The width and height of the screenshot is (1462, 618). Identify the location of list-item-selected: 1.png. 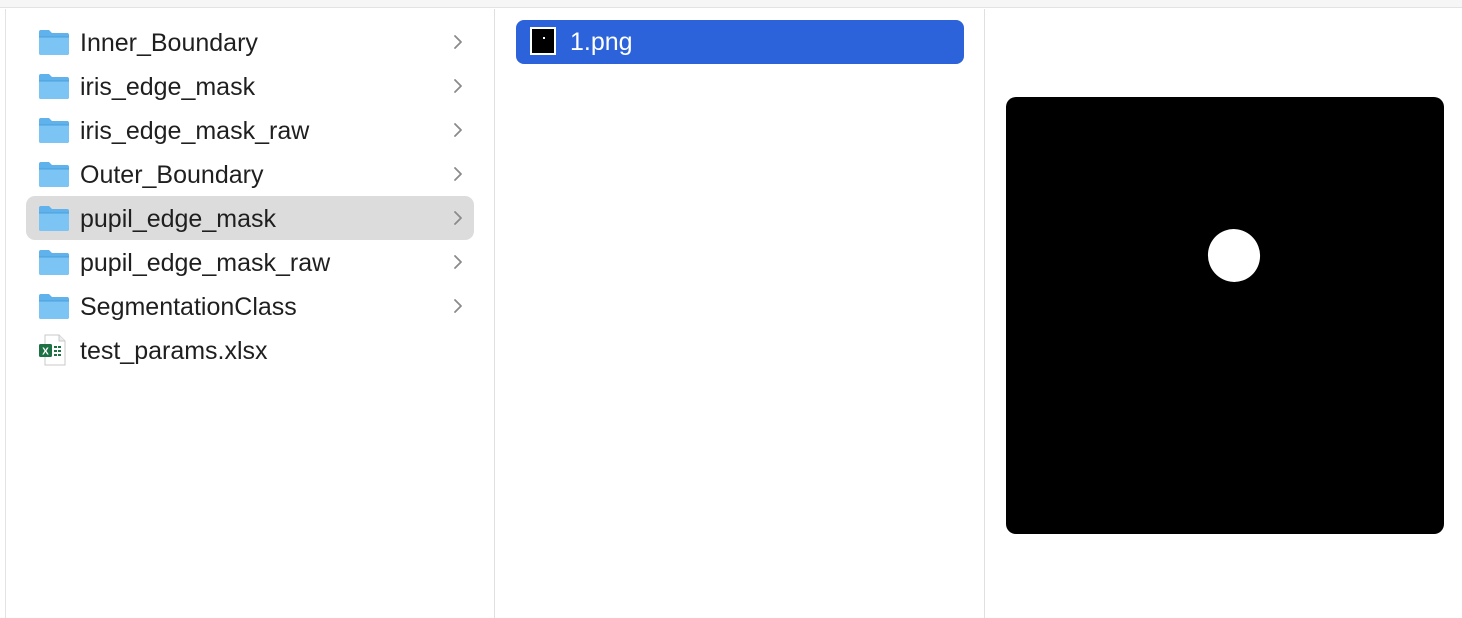
(740, 42).